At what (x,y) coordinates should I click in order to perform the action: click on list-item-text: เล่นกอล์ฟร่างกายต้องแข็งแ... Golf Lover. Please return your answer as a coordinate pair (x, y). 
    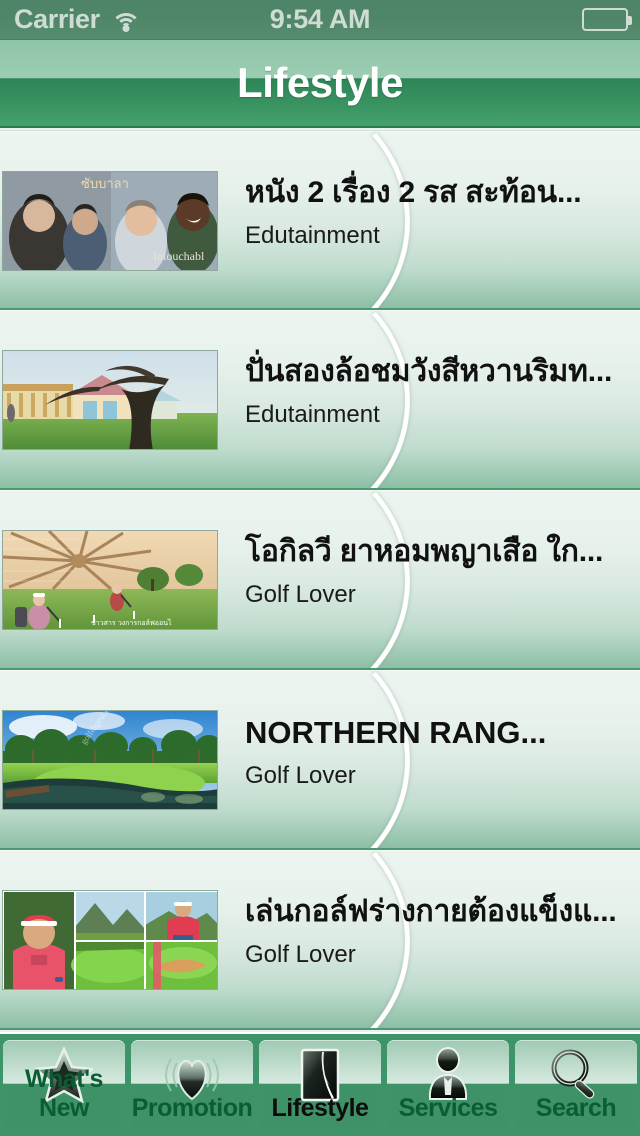
    Looking at the image, I should click on (440, 932).